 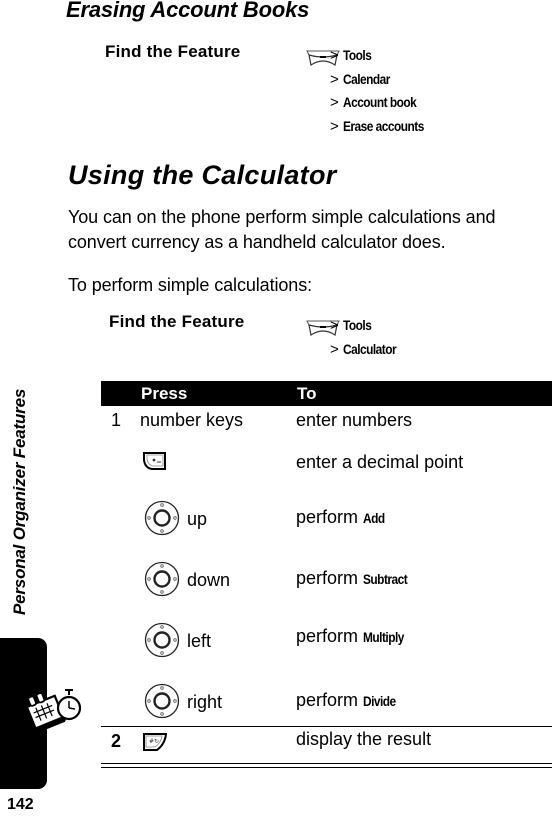 I want to click on step-number: 1, so click(x=116, y=420).